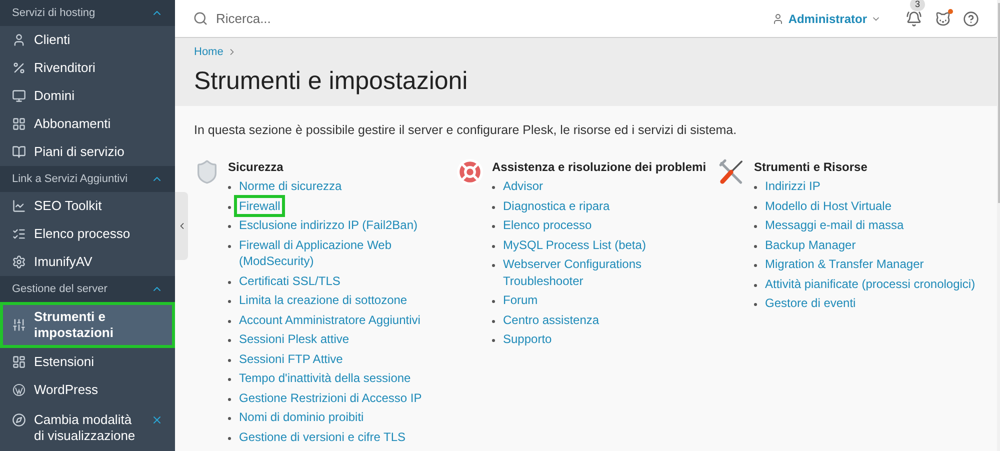  Describe the element at coordinates (810, 245) in the screenshot. I see `section-link: Backup Manager` at that location.